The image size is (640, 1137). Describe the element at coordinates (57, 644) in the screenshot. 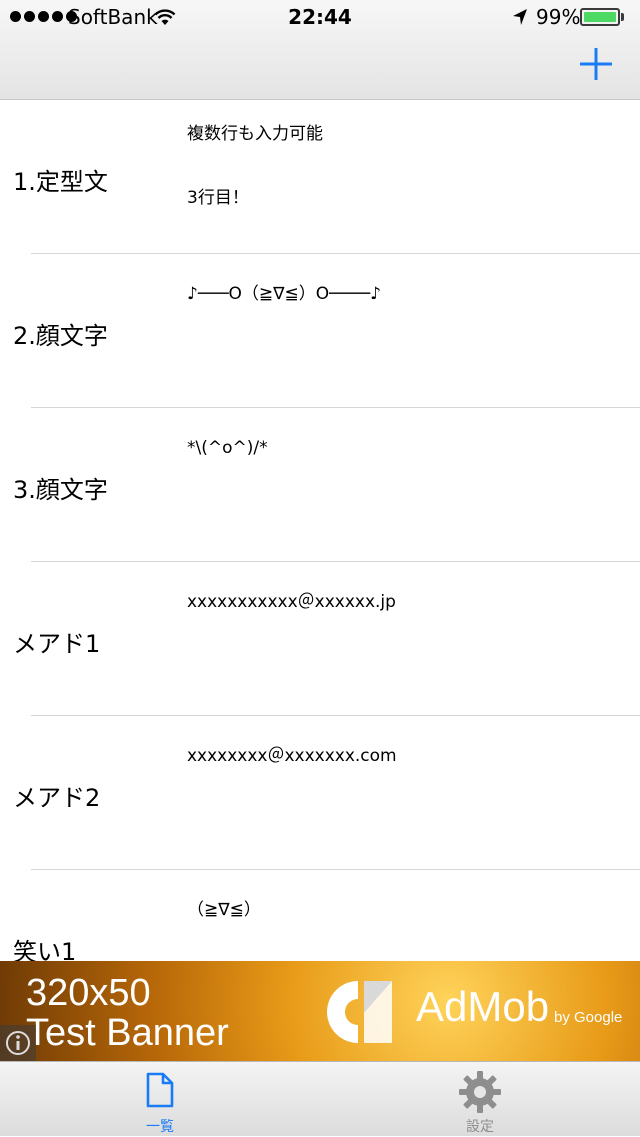

I see `item-title: メアド1` at that location.